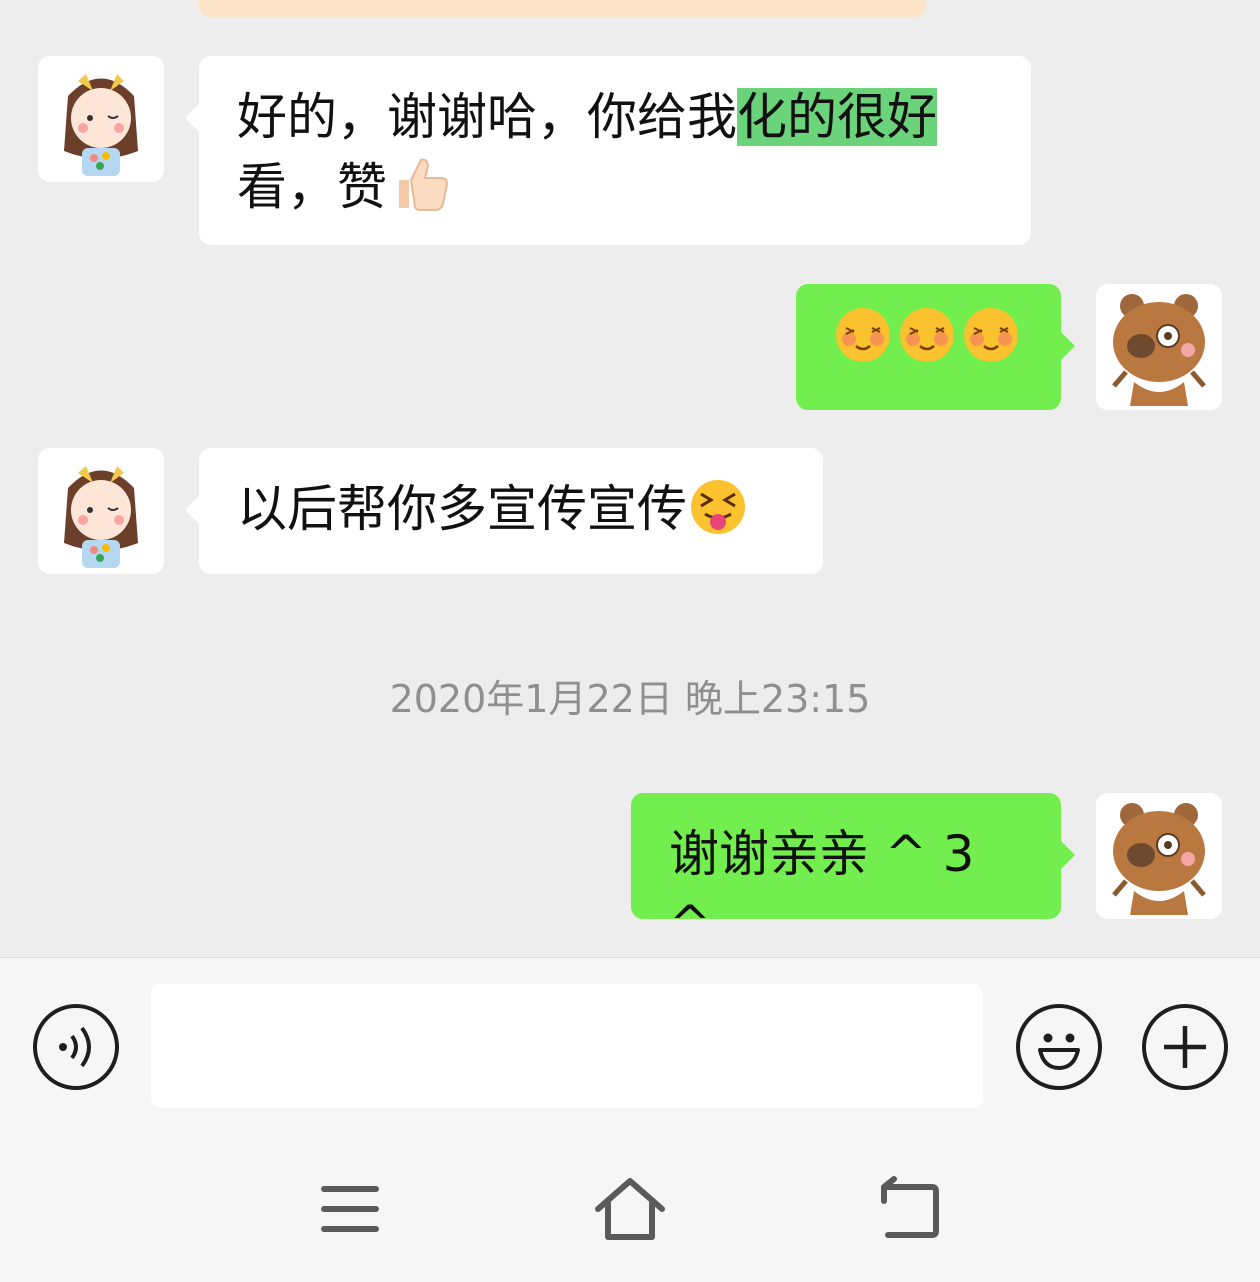 The width and height of the screenshot is (1260, 1282). What do you see at coordinates (421, 193) in the screenshot?
I see `thumbs-up-emoji-icon` at bounding box center [421, 193].